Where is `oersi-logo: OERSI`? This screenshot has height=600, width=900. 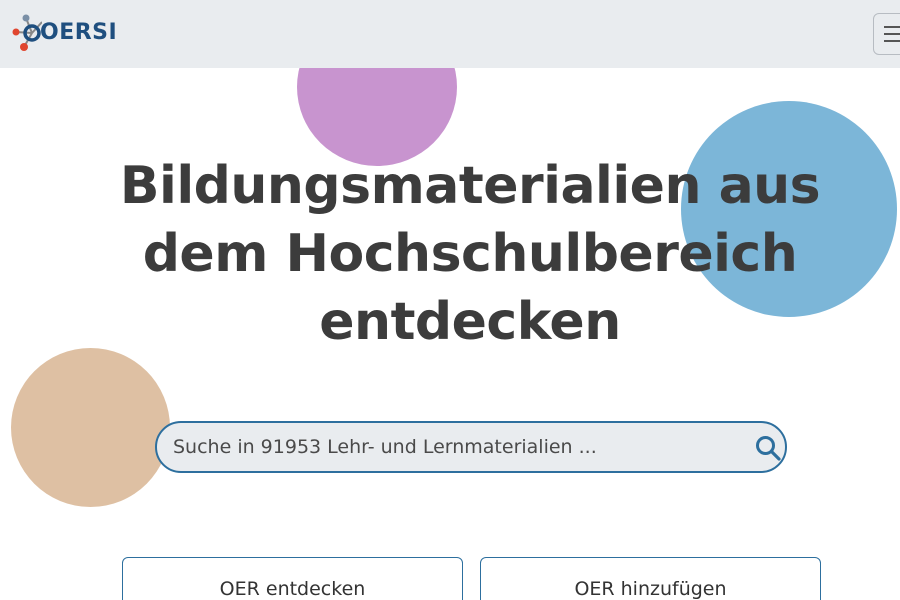
oersi-logo: OERSI is located at coordinates (64, 34).